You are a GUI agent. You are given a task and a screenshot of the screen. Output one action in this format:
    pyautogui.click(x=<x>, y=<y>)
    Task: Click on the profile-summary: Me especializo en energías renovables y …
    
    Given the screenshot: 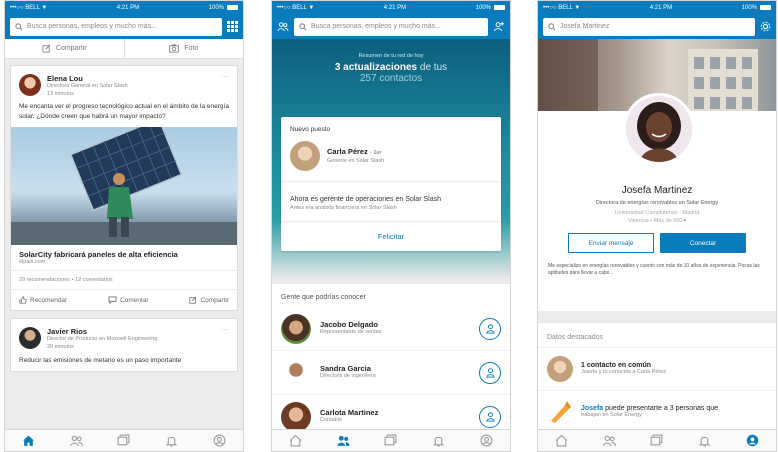 What is the action you would take?
    pyautogui.click(x=657, y=265)
    